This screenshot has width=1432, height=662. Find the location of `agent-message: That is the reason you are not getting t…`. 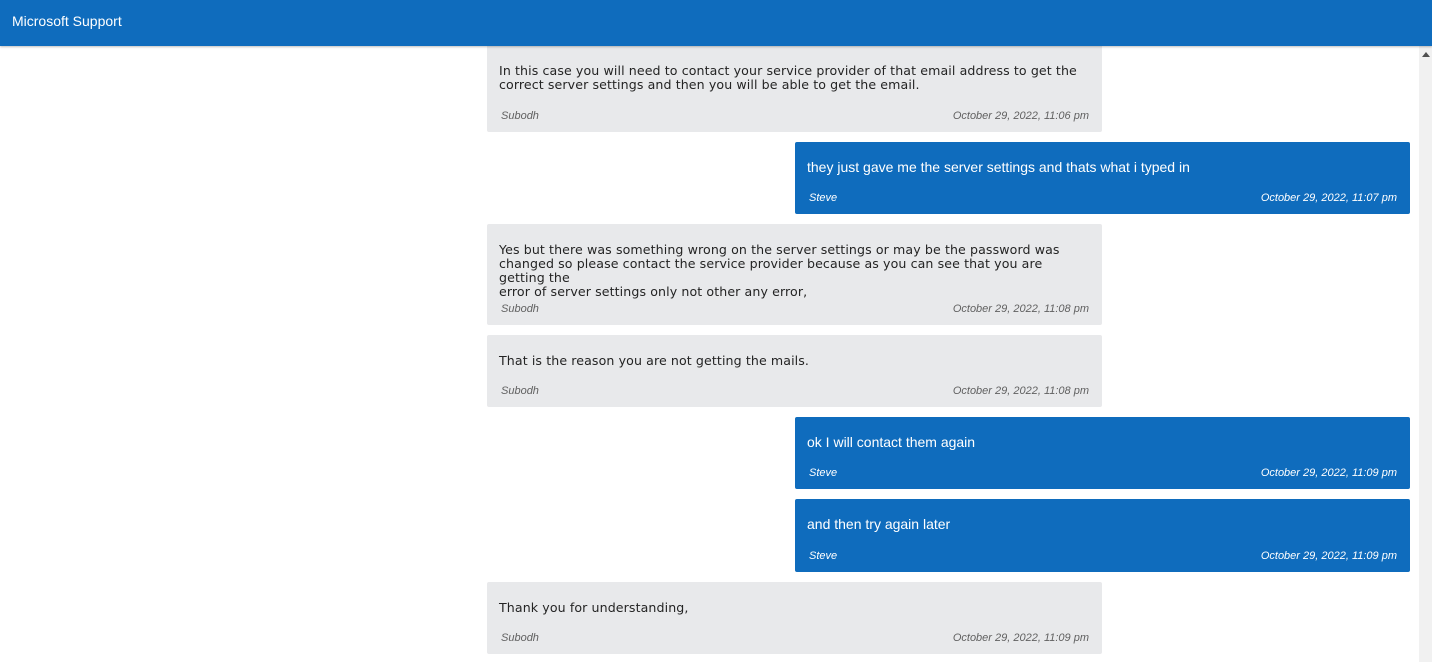

agent-message: That is the reason you are not getting t… is located at coordinates (794, 371).